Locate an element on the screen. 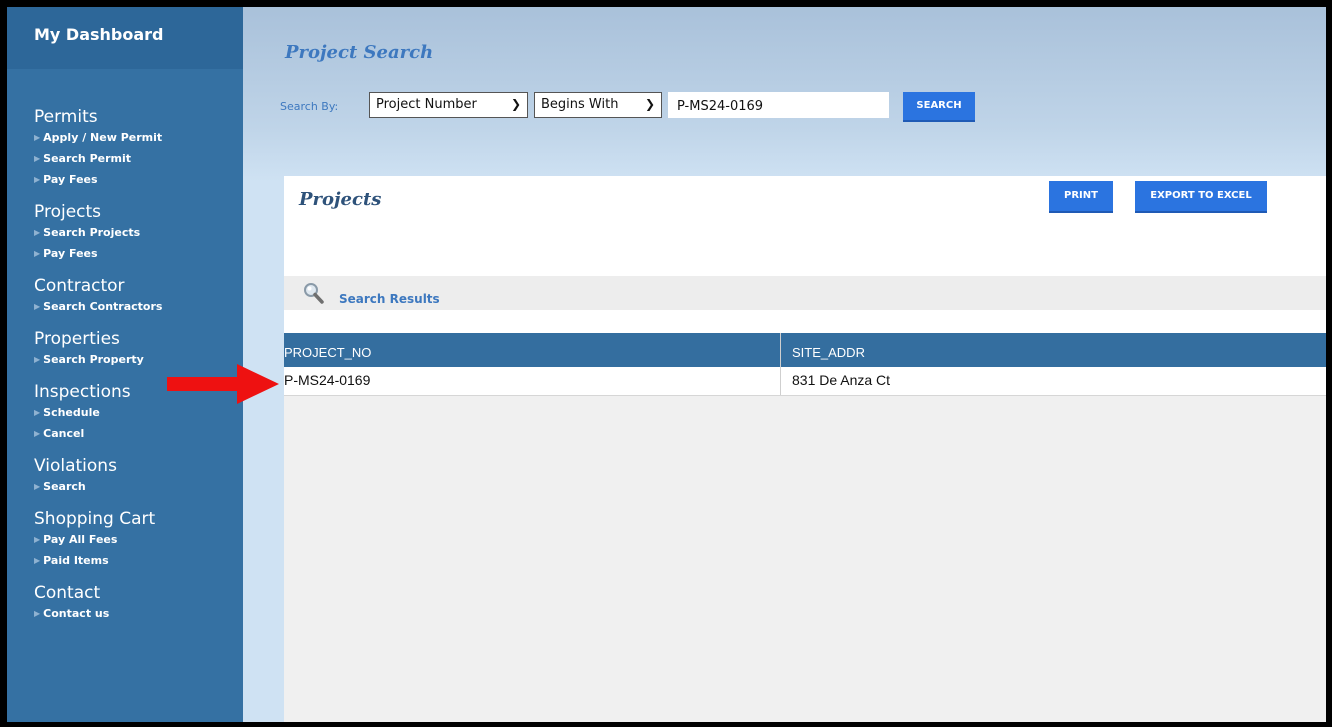  sidebar-item-cancel: ▶ Cancel is located at coordinates (138, 433).